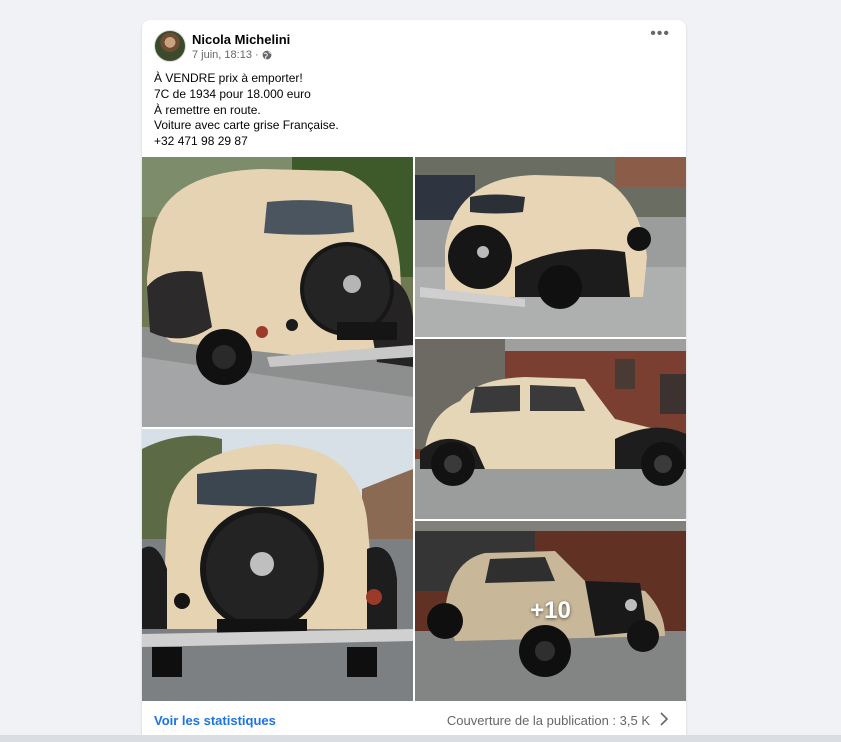  What do you see at coordinates (420, 738) in the screenshot?
I see `next-post-edge` at bounding box center [420, 738].